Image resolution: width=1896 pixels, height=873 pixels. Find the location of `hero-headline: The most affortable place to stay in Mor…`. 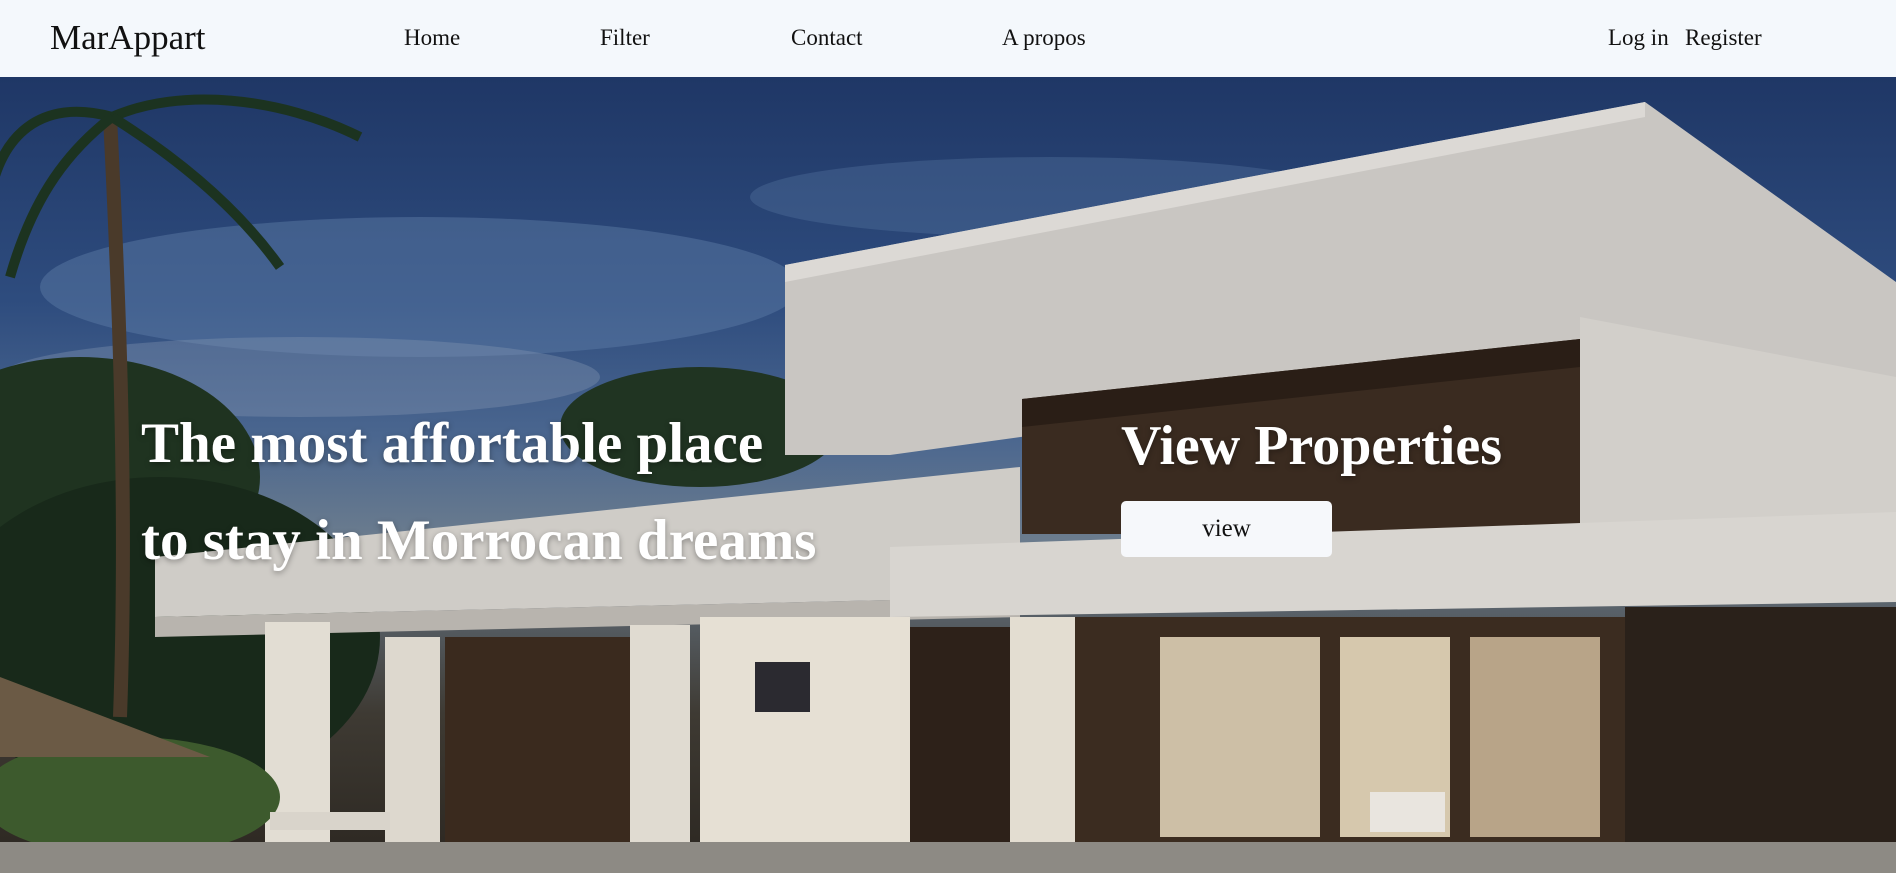

hero-headline: The most affortable place to stay in Mor… is located at coordinates (479, 492).